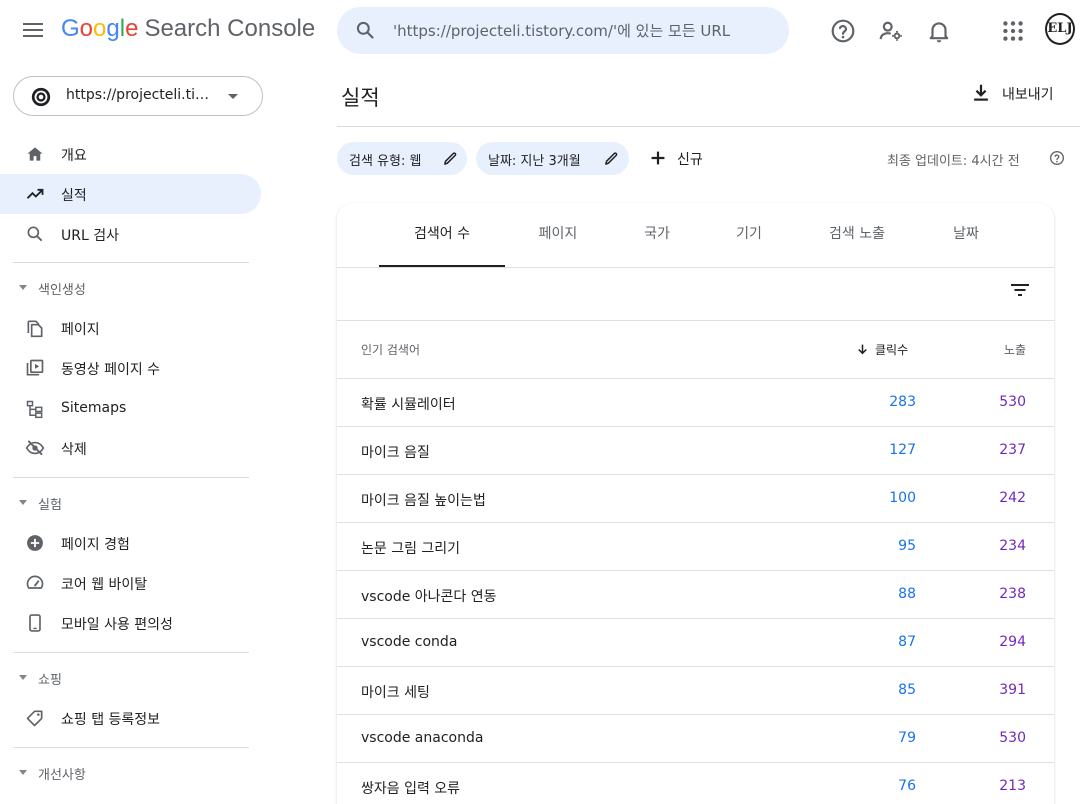  I want to click on column-header-impressions: 노출, so click(1015, 349).